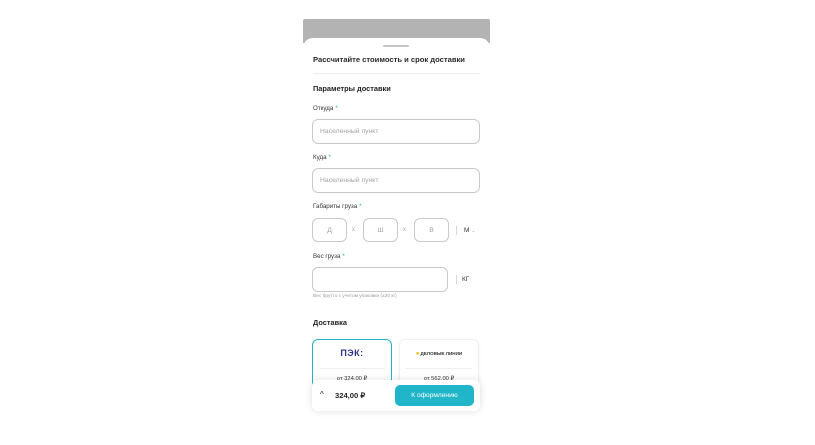 This screenshot has height=445, width=815. I want to click on delivery-heading: Доставка, so click(330, 322).